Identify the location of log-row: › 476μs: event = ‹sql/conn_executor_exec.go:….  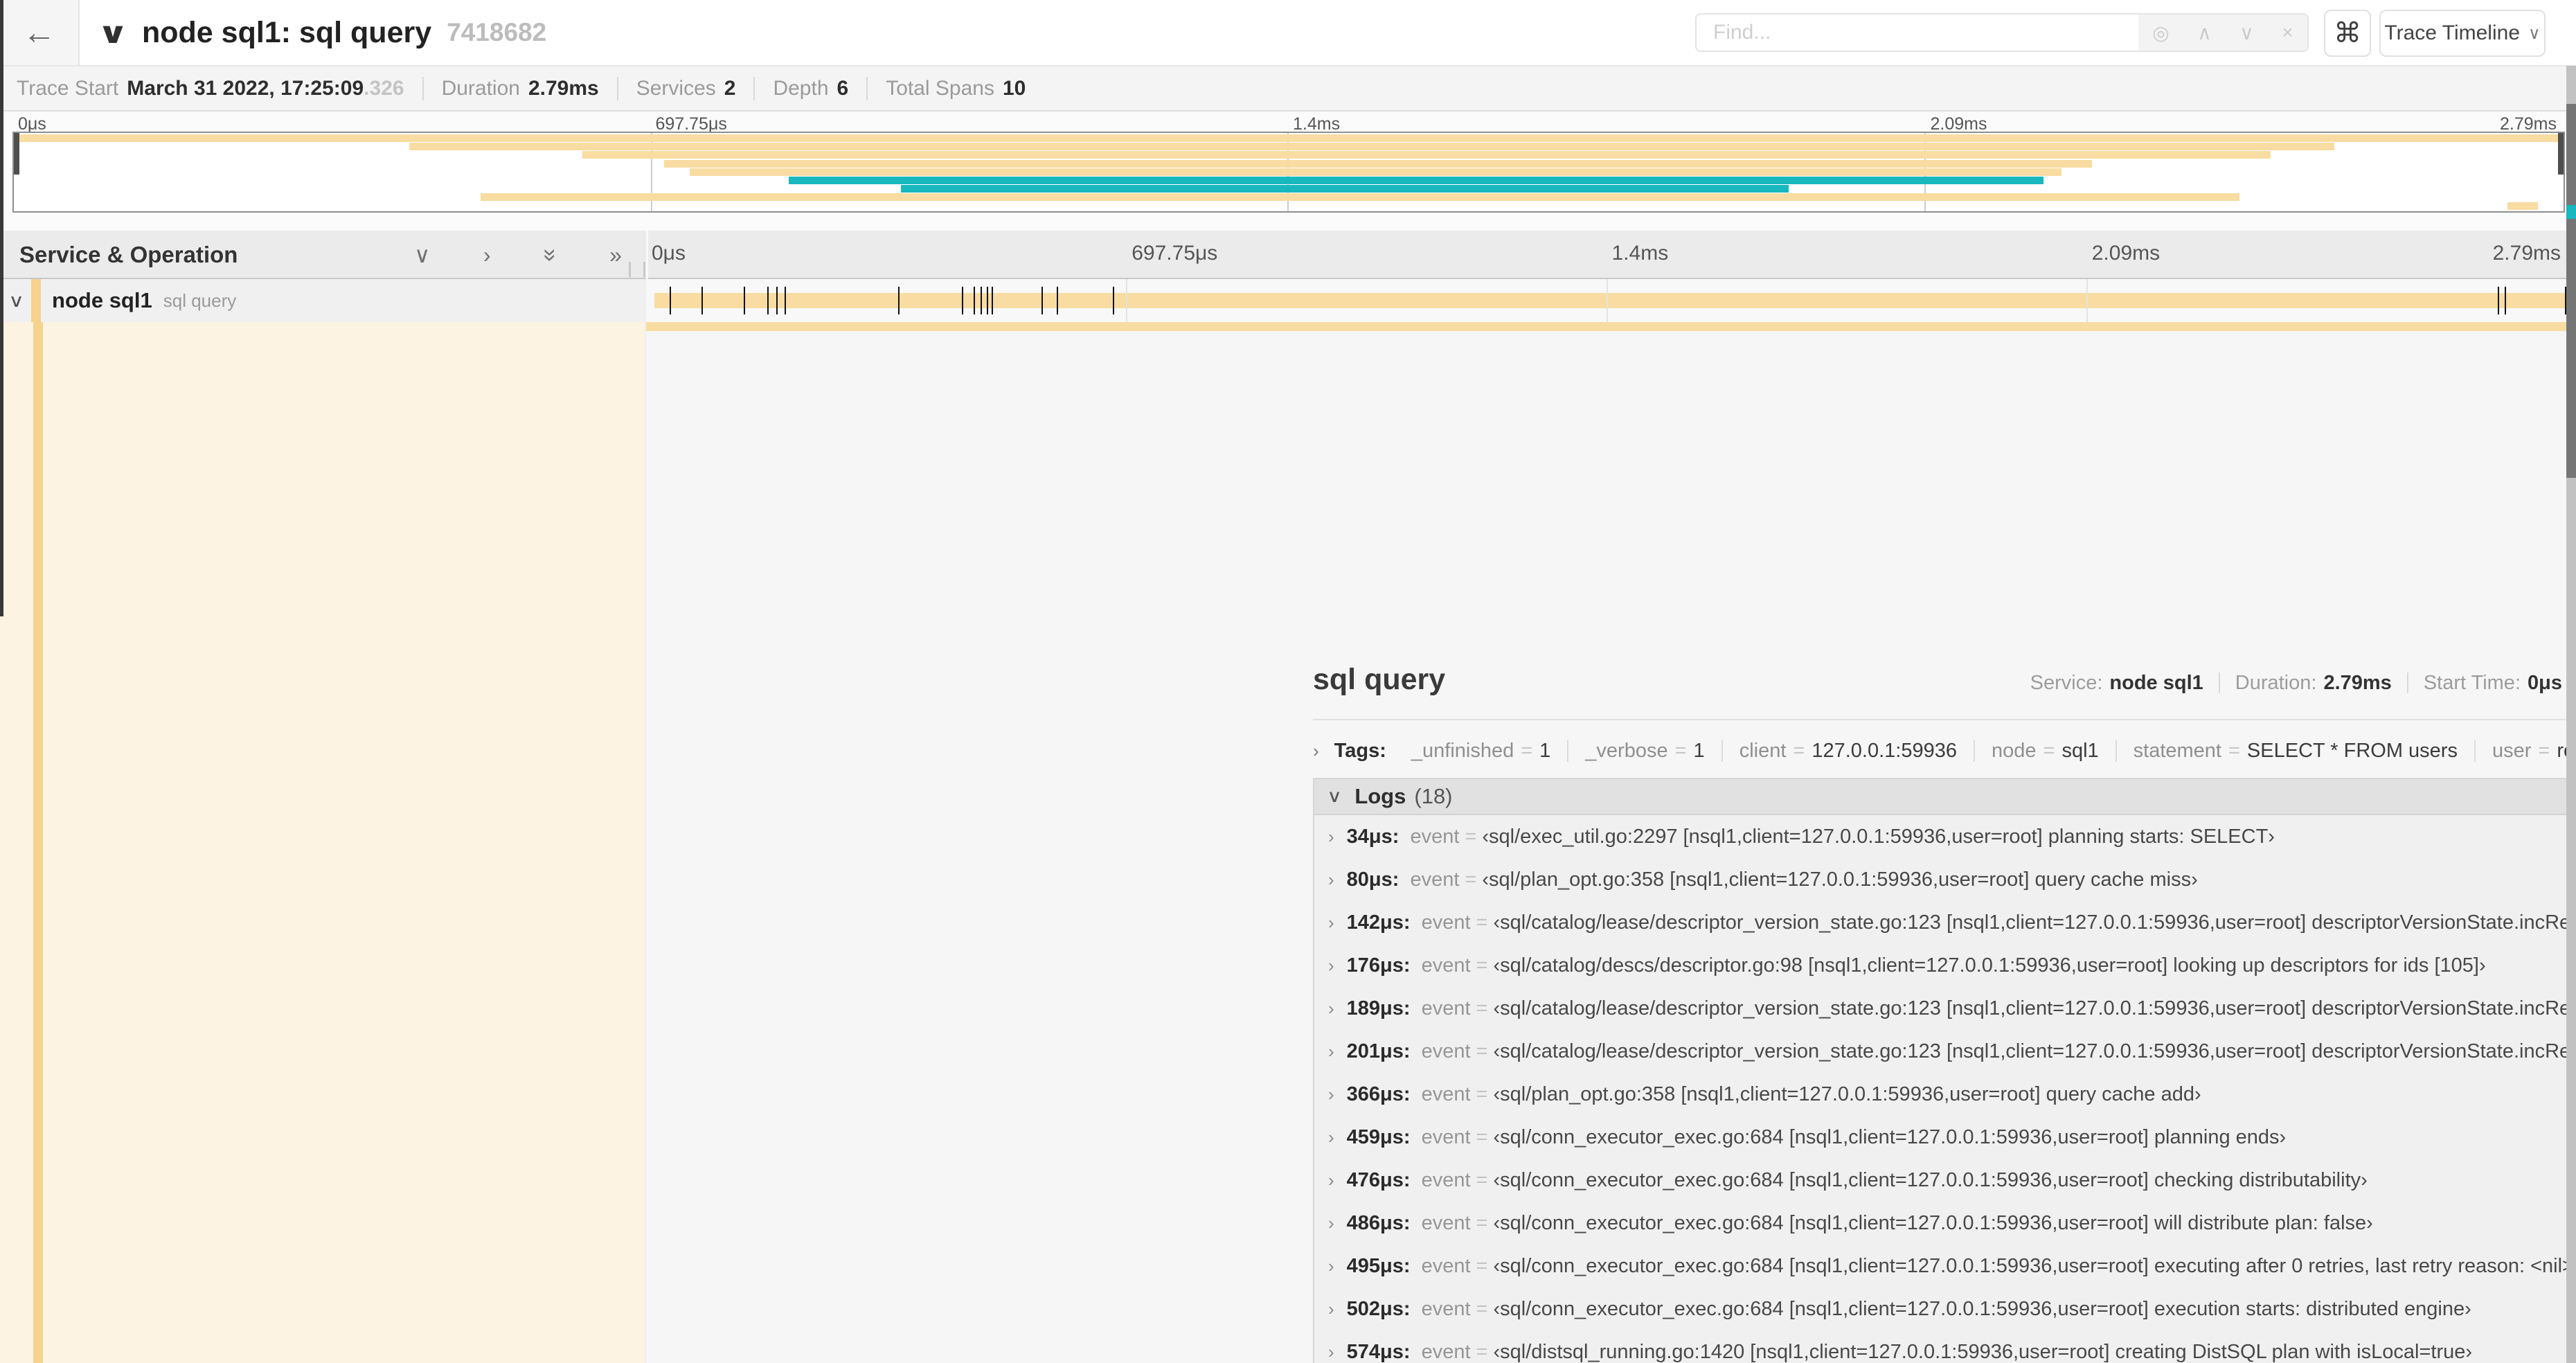
(1945, 1180).